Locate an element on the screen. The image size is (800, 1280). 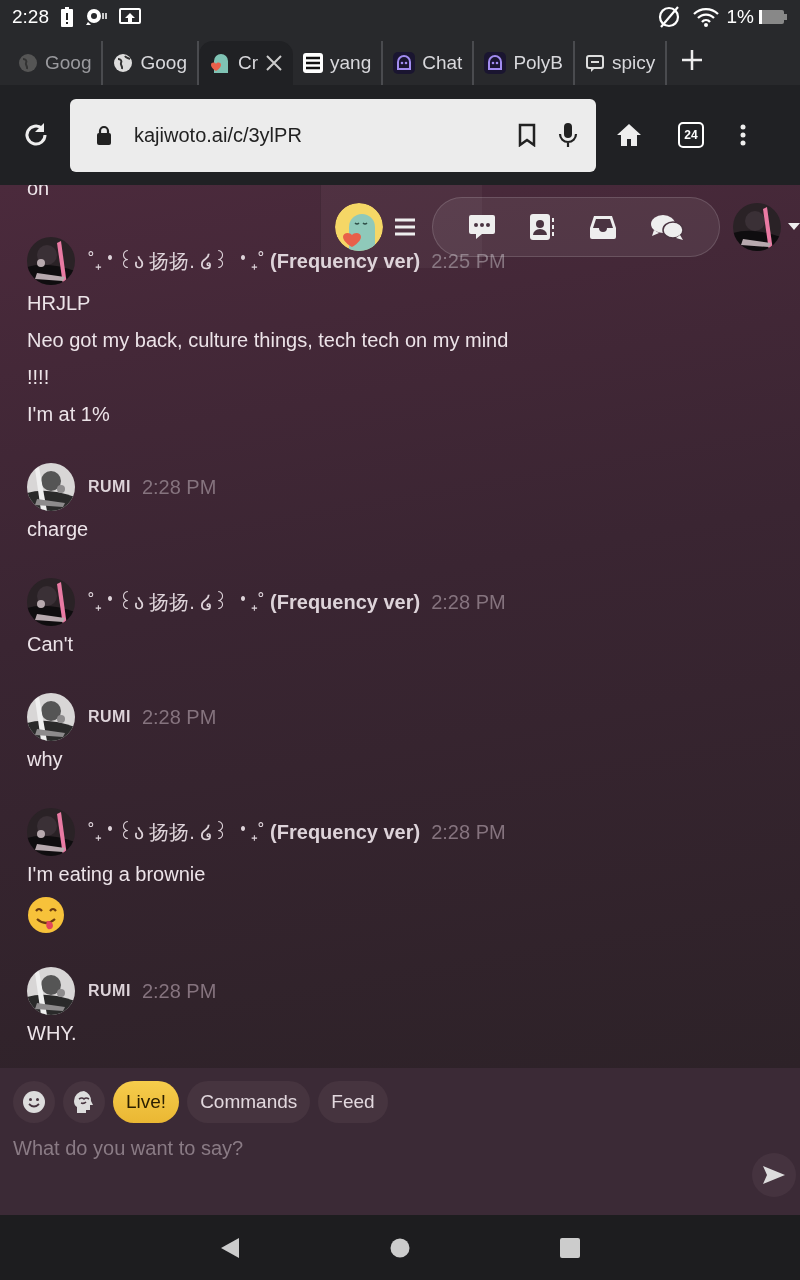
conversation-icon is located at coordinates (667, 226).